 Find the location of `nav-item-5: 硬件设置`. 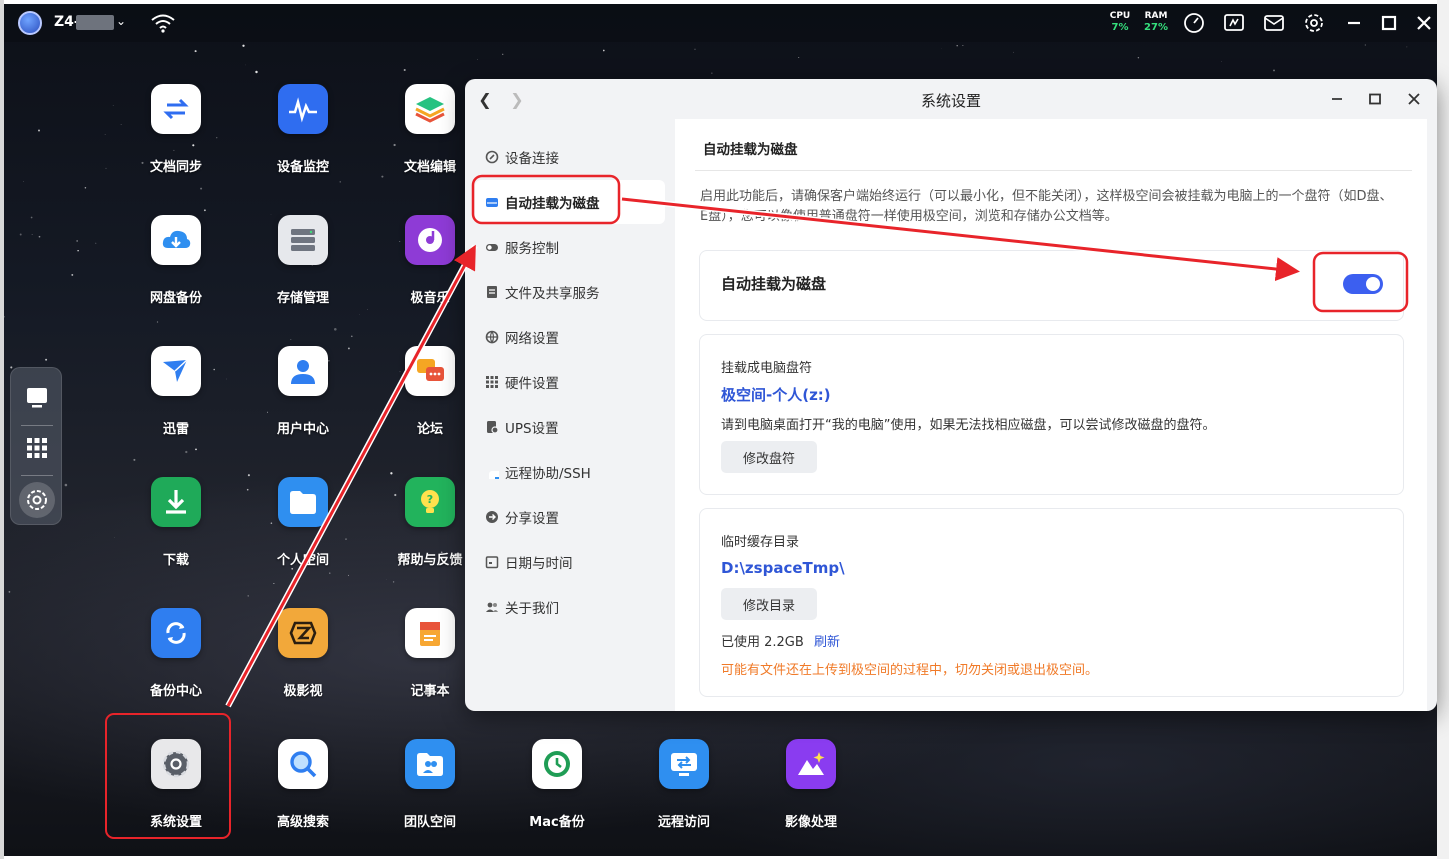

nav-item-5: 硬件设置 is located at coordinates (570, 382).